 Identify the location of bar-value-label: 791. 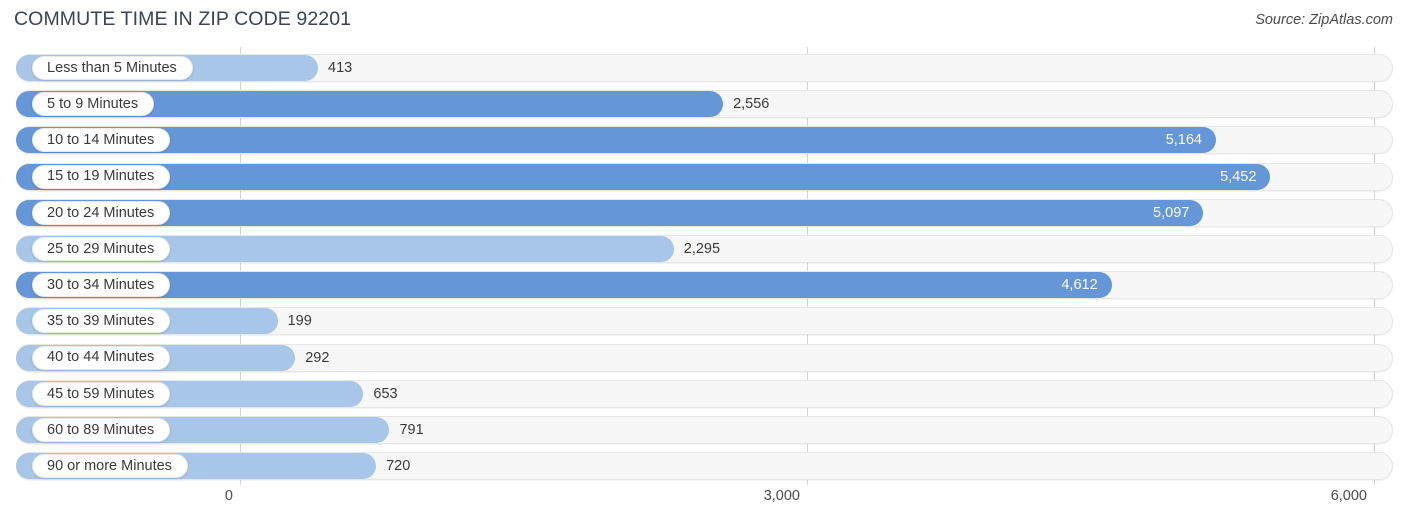
(411, 430).